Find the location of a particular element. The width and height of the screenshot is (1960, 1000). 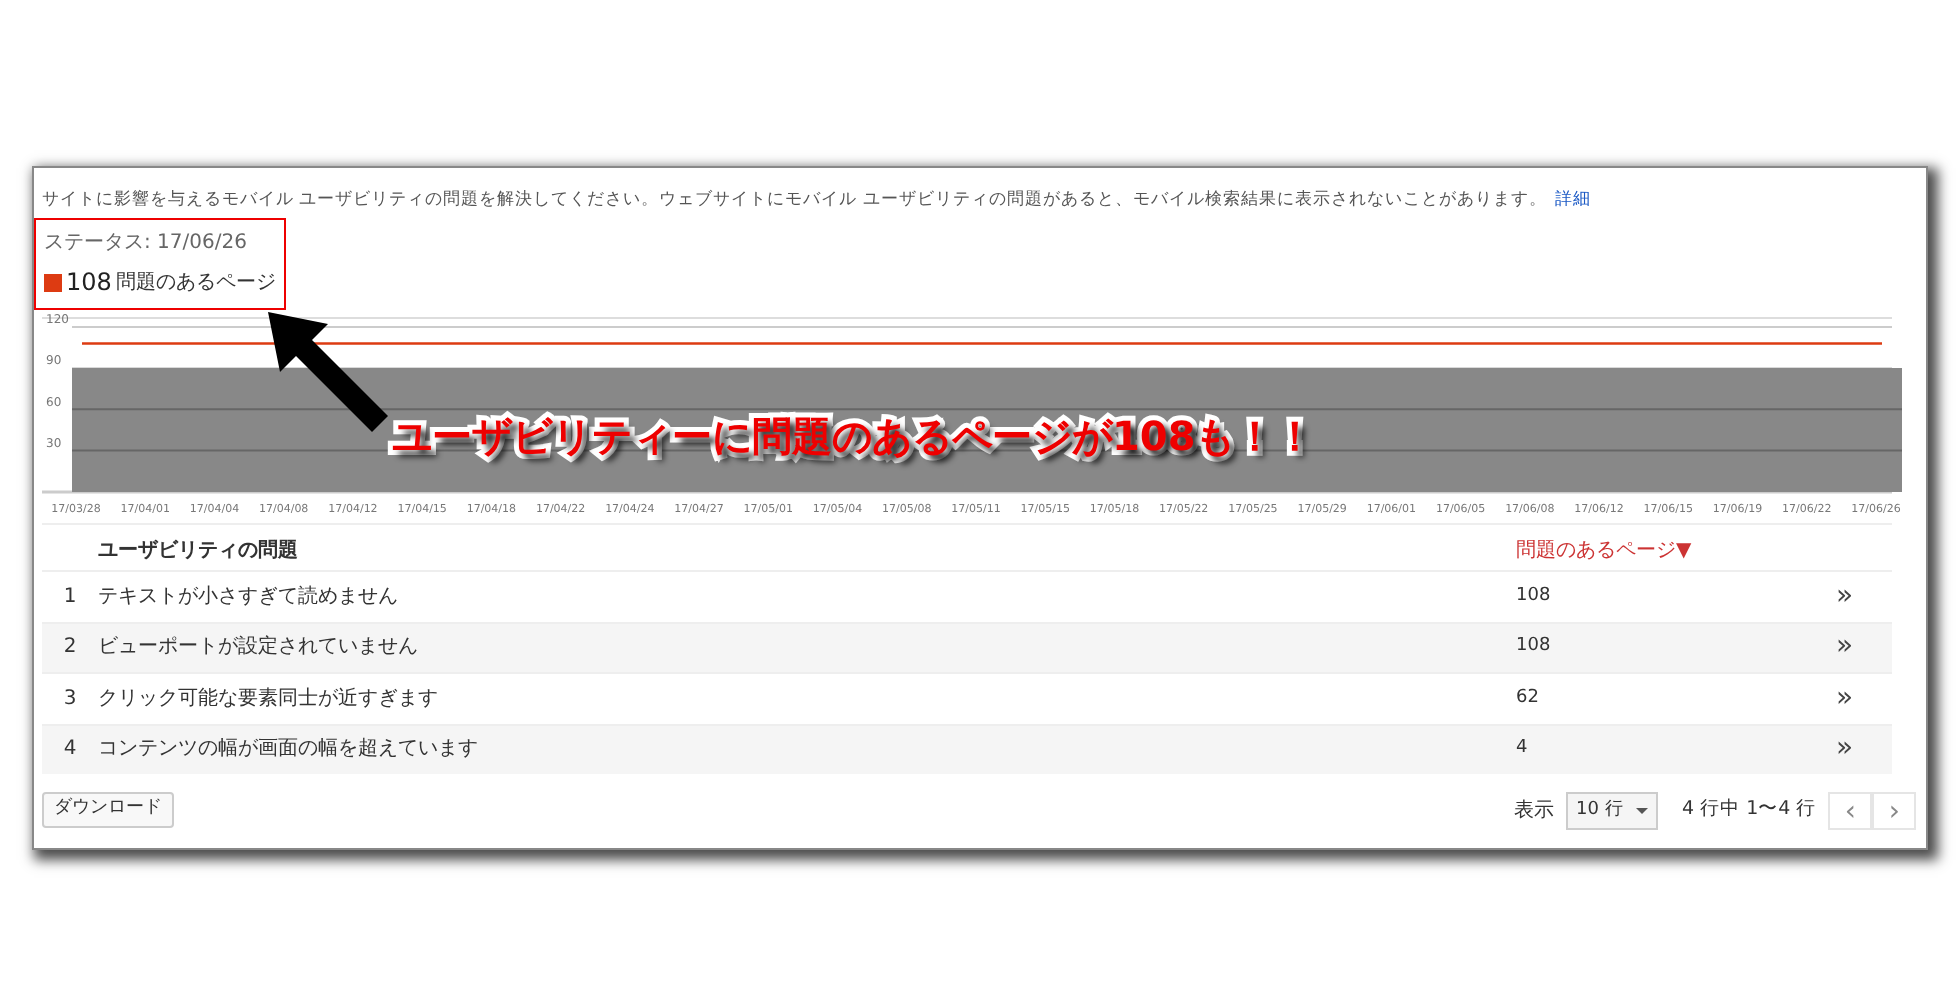

callout-text: ユーザビリティーに問題のあるページが108も！！ is located at coordinates (854, 437).